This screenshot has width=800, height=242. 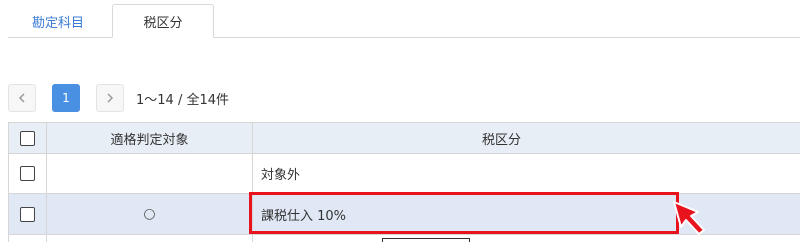 I want to click on qualified-mark: ○, so click(x=149, y=214).